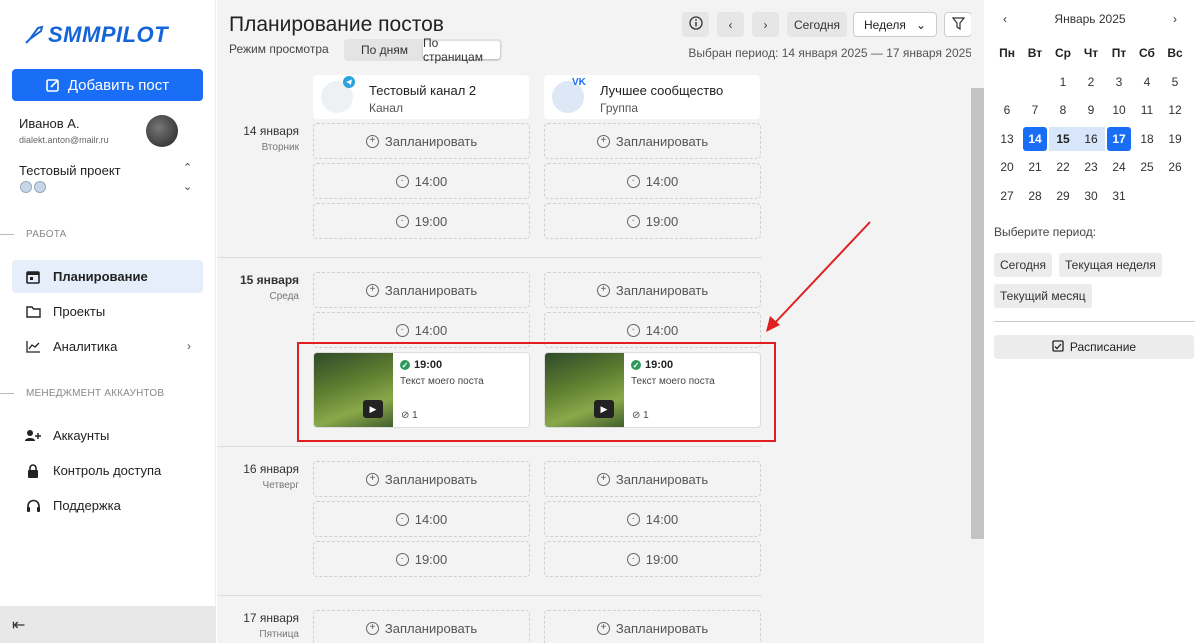  Describe the element at coordinates (107, 311) in the screenshot. I see `sidebar-item-projects: Проекты` at that location.